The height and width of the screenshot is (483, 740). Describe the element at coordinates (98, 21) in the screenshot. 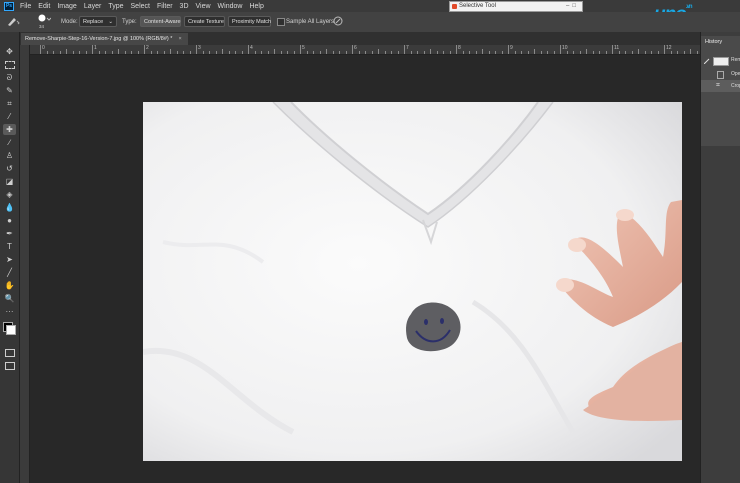

I see `mode-select: Replace ⌄` at that location.